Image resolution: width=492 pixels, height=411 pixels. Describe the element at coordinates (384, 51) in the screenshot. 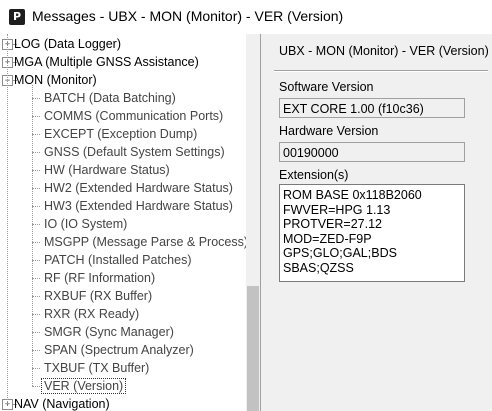

I see `panel-title: UBX - MON (Monitor) - VER (Version)` at that location.